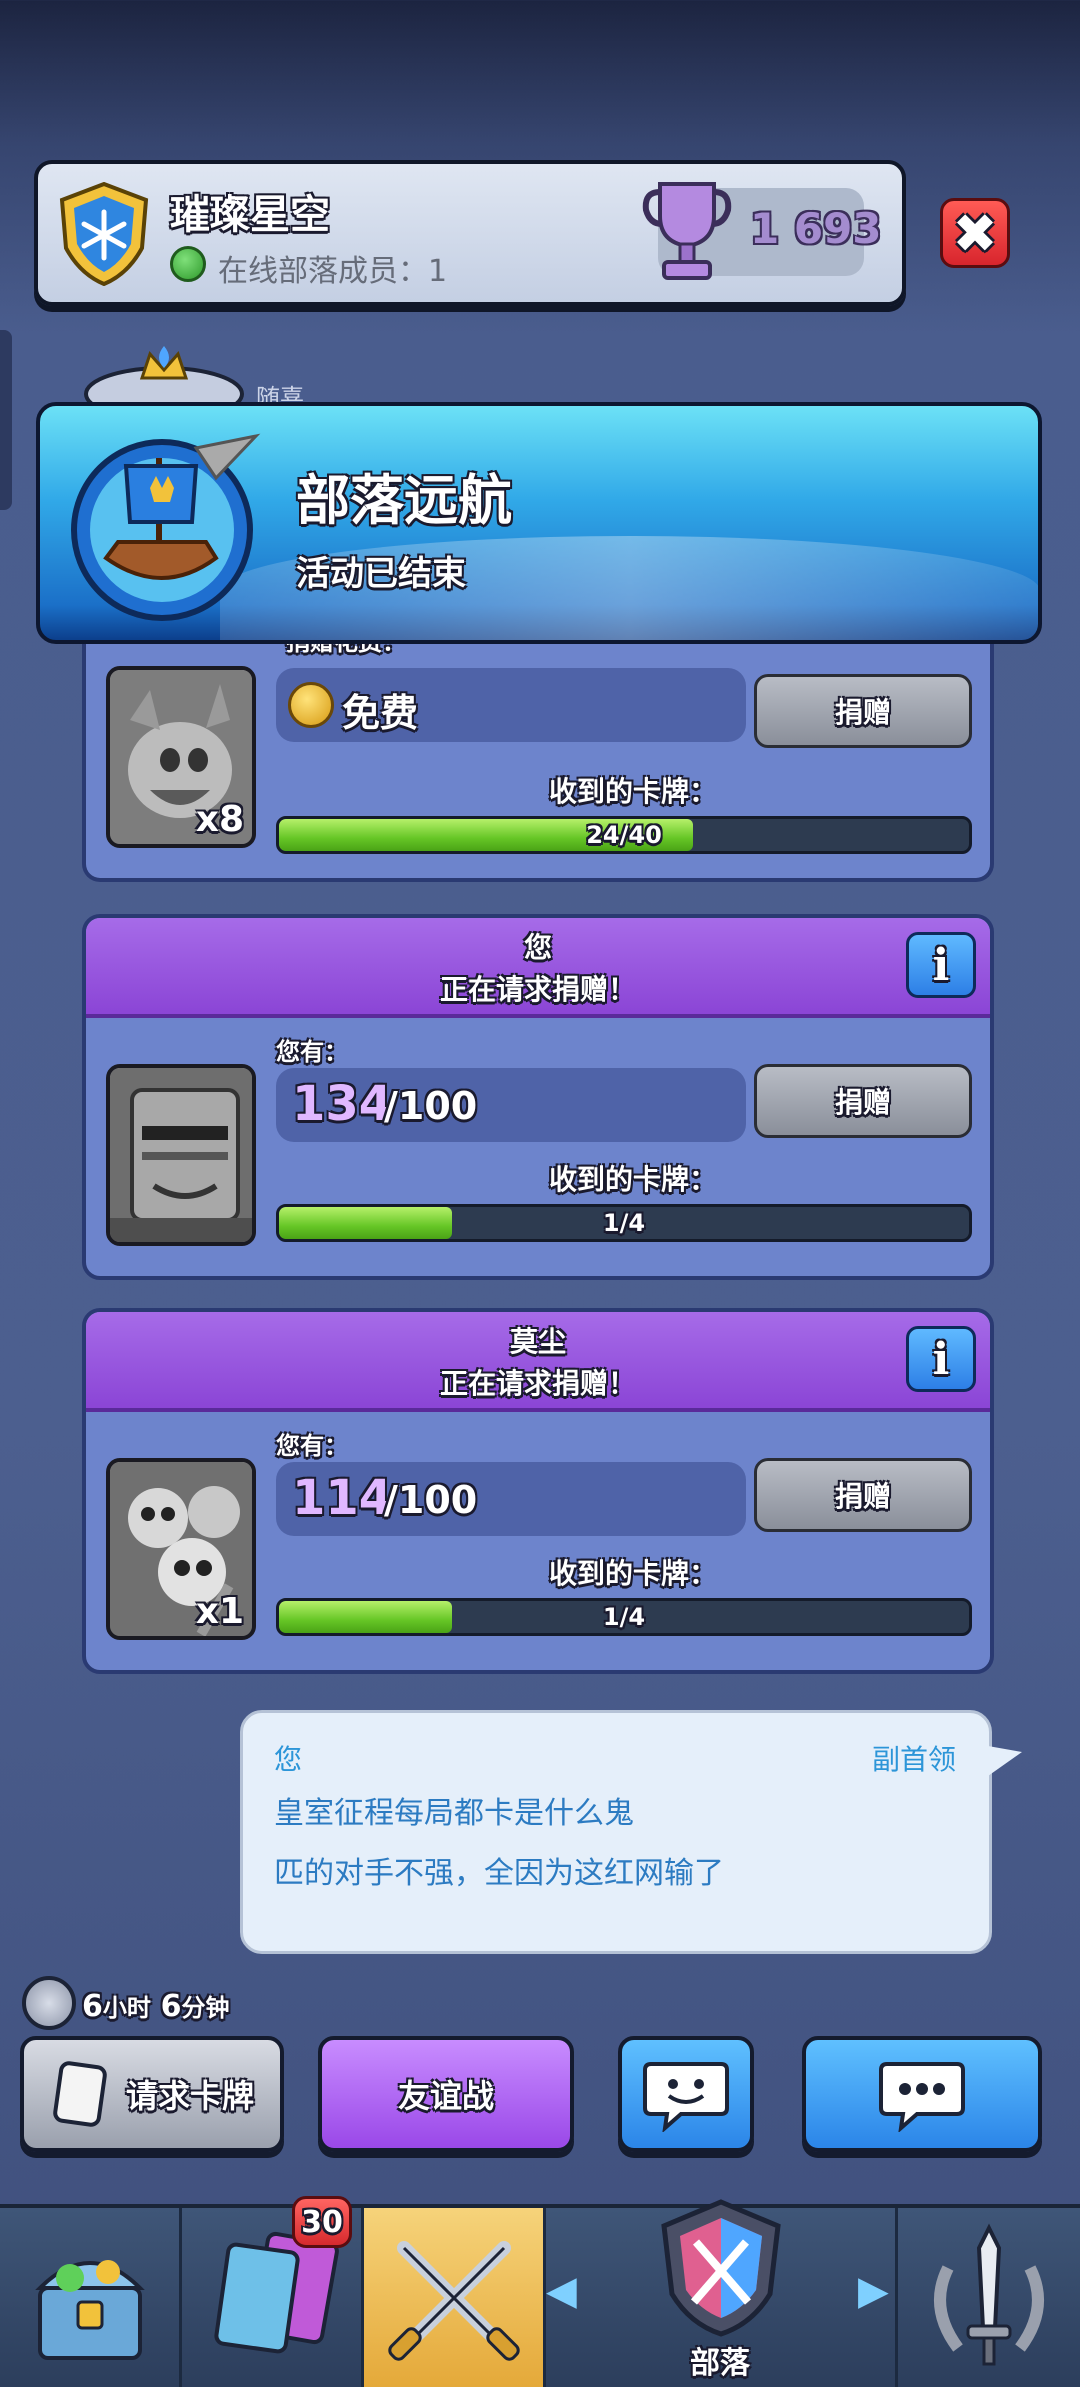 Image resolution: width=1080 pixels, height=2387 pixels. Describe the element at coordinates (104, 234) in the screenshot. I see `clan-badge-icon` at that location.